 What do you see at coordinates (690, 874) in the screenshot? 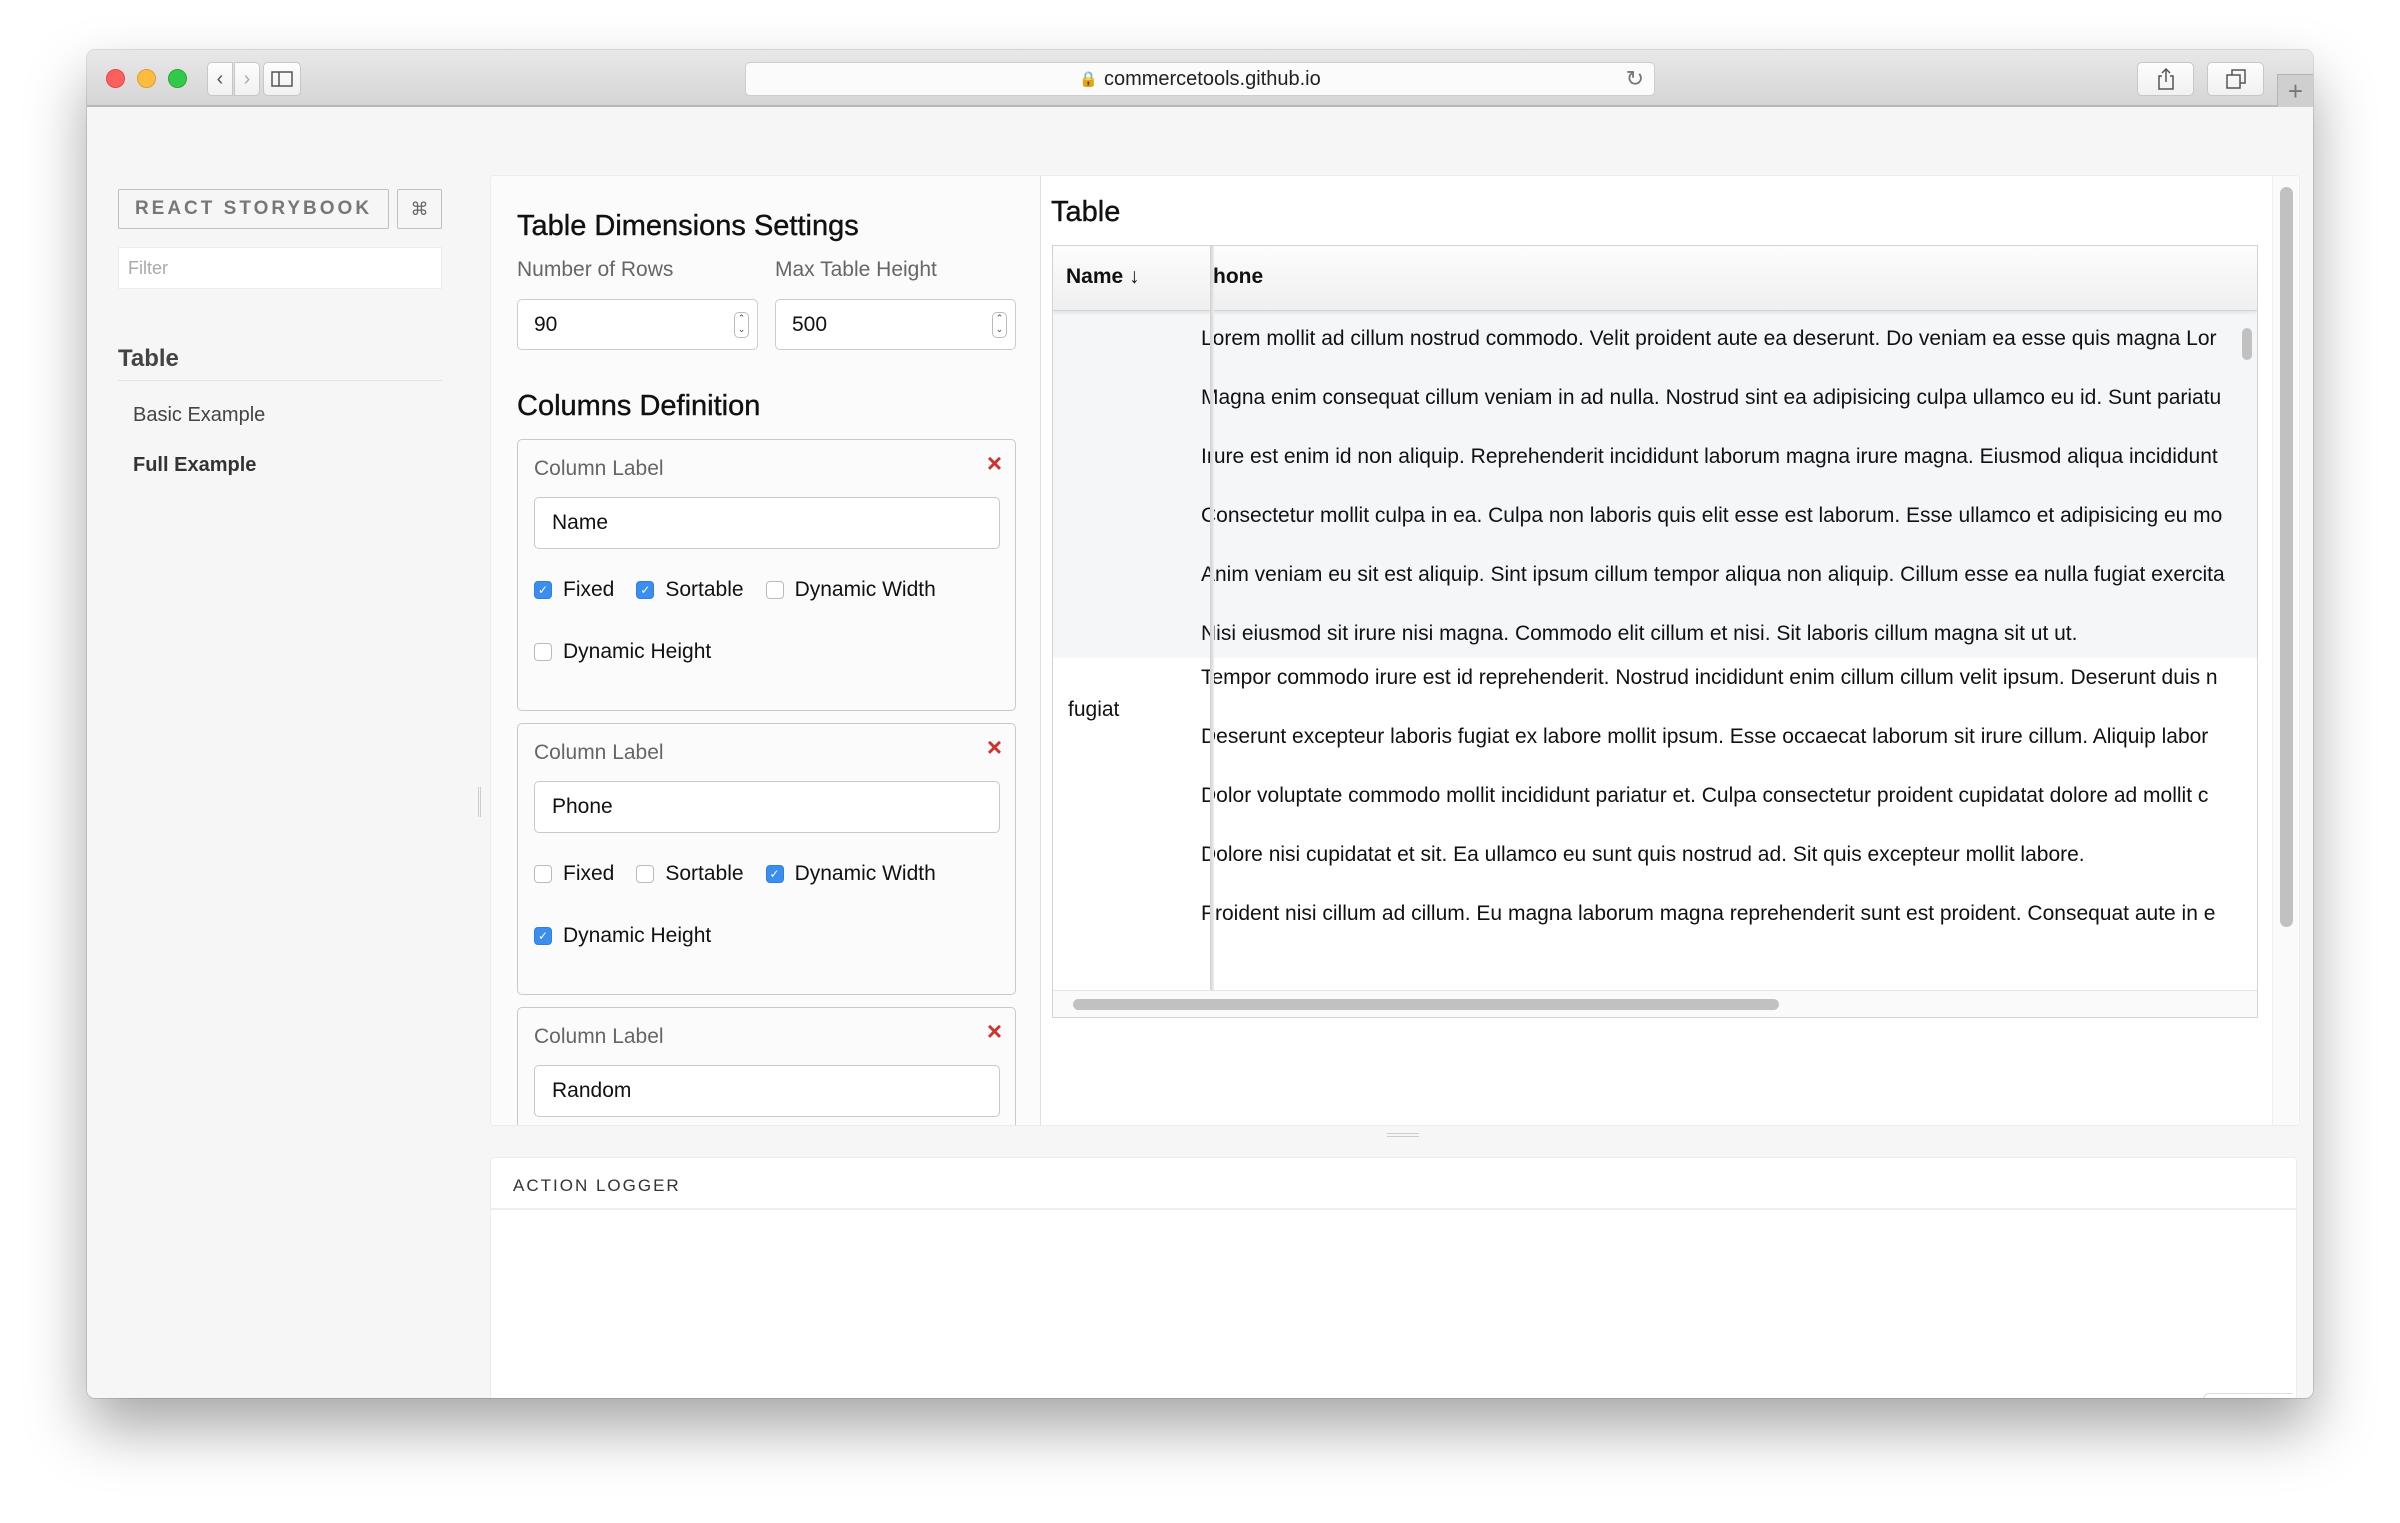
I see `sortable-checkbox: Sortable` at bounding box center [690, 874].